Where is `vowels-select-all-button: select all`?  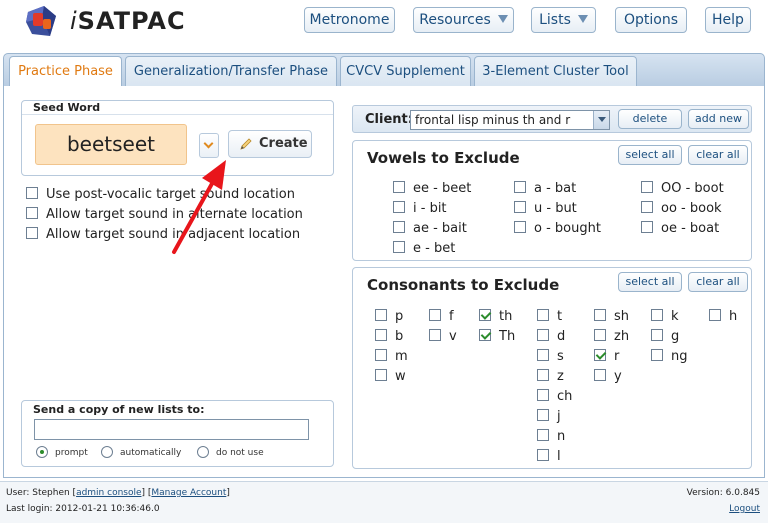 vowels-select-all-button: select all is located at coordinates (650, 155).